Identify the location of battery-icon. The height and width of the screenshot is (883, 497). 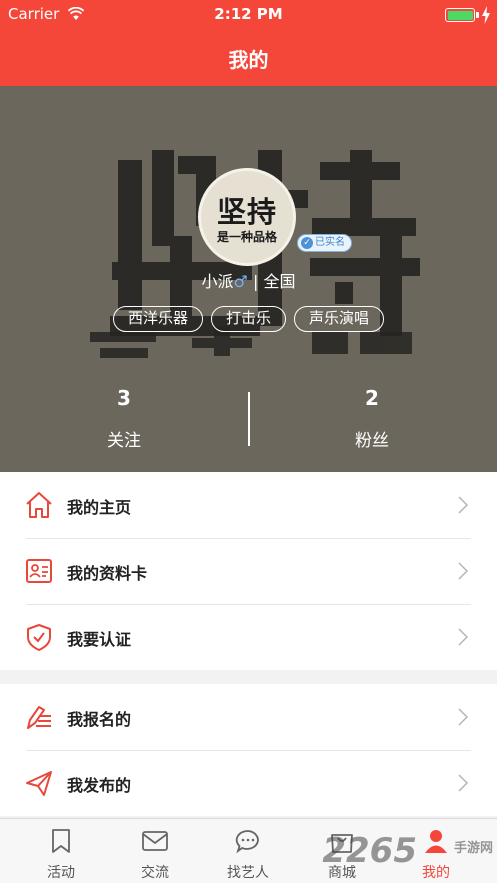
(460, 15).